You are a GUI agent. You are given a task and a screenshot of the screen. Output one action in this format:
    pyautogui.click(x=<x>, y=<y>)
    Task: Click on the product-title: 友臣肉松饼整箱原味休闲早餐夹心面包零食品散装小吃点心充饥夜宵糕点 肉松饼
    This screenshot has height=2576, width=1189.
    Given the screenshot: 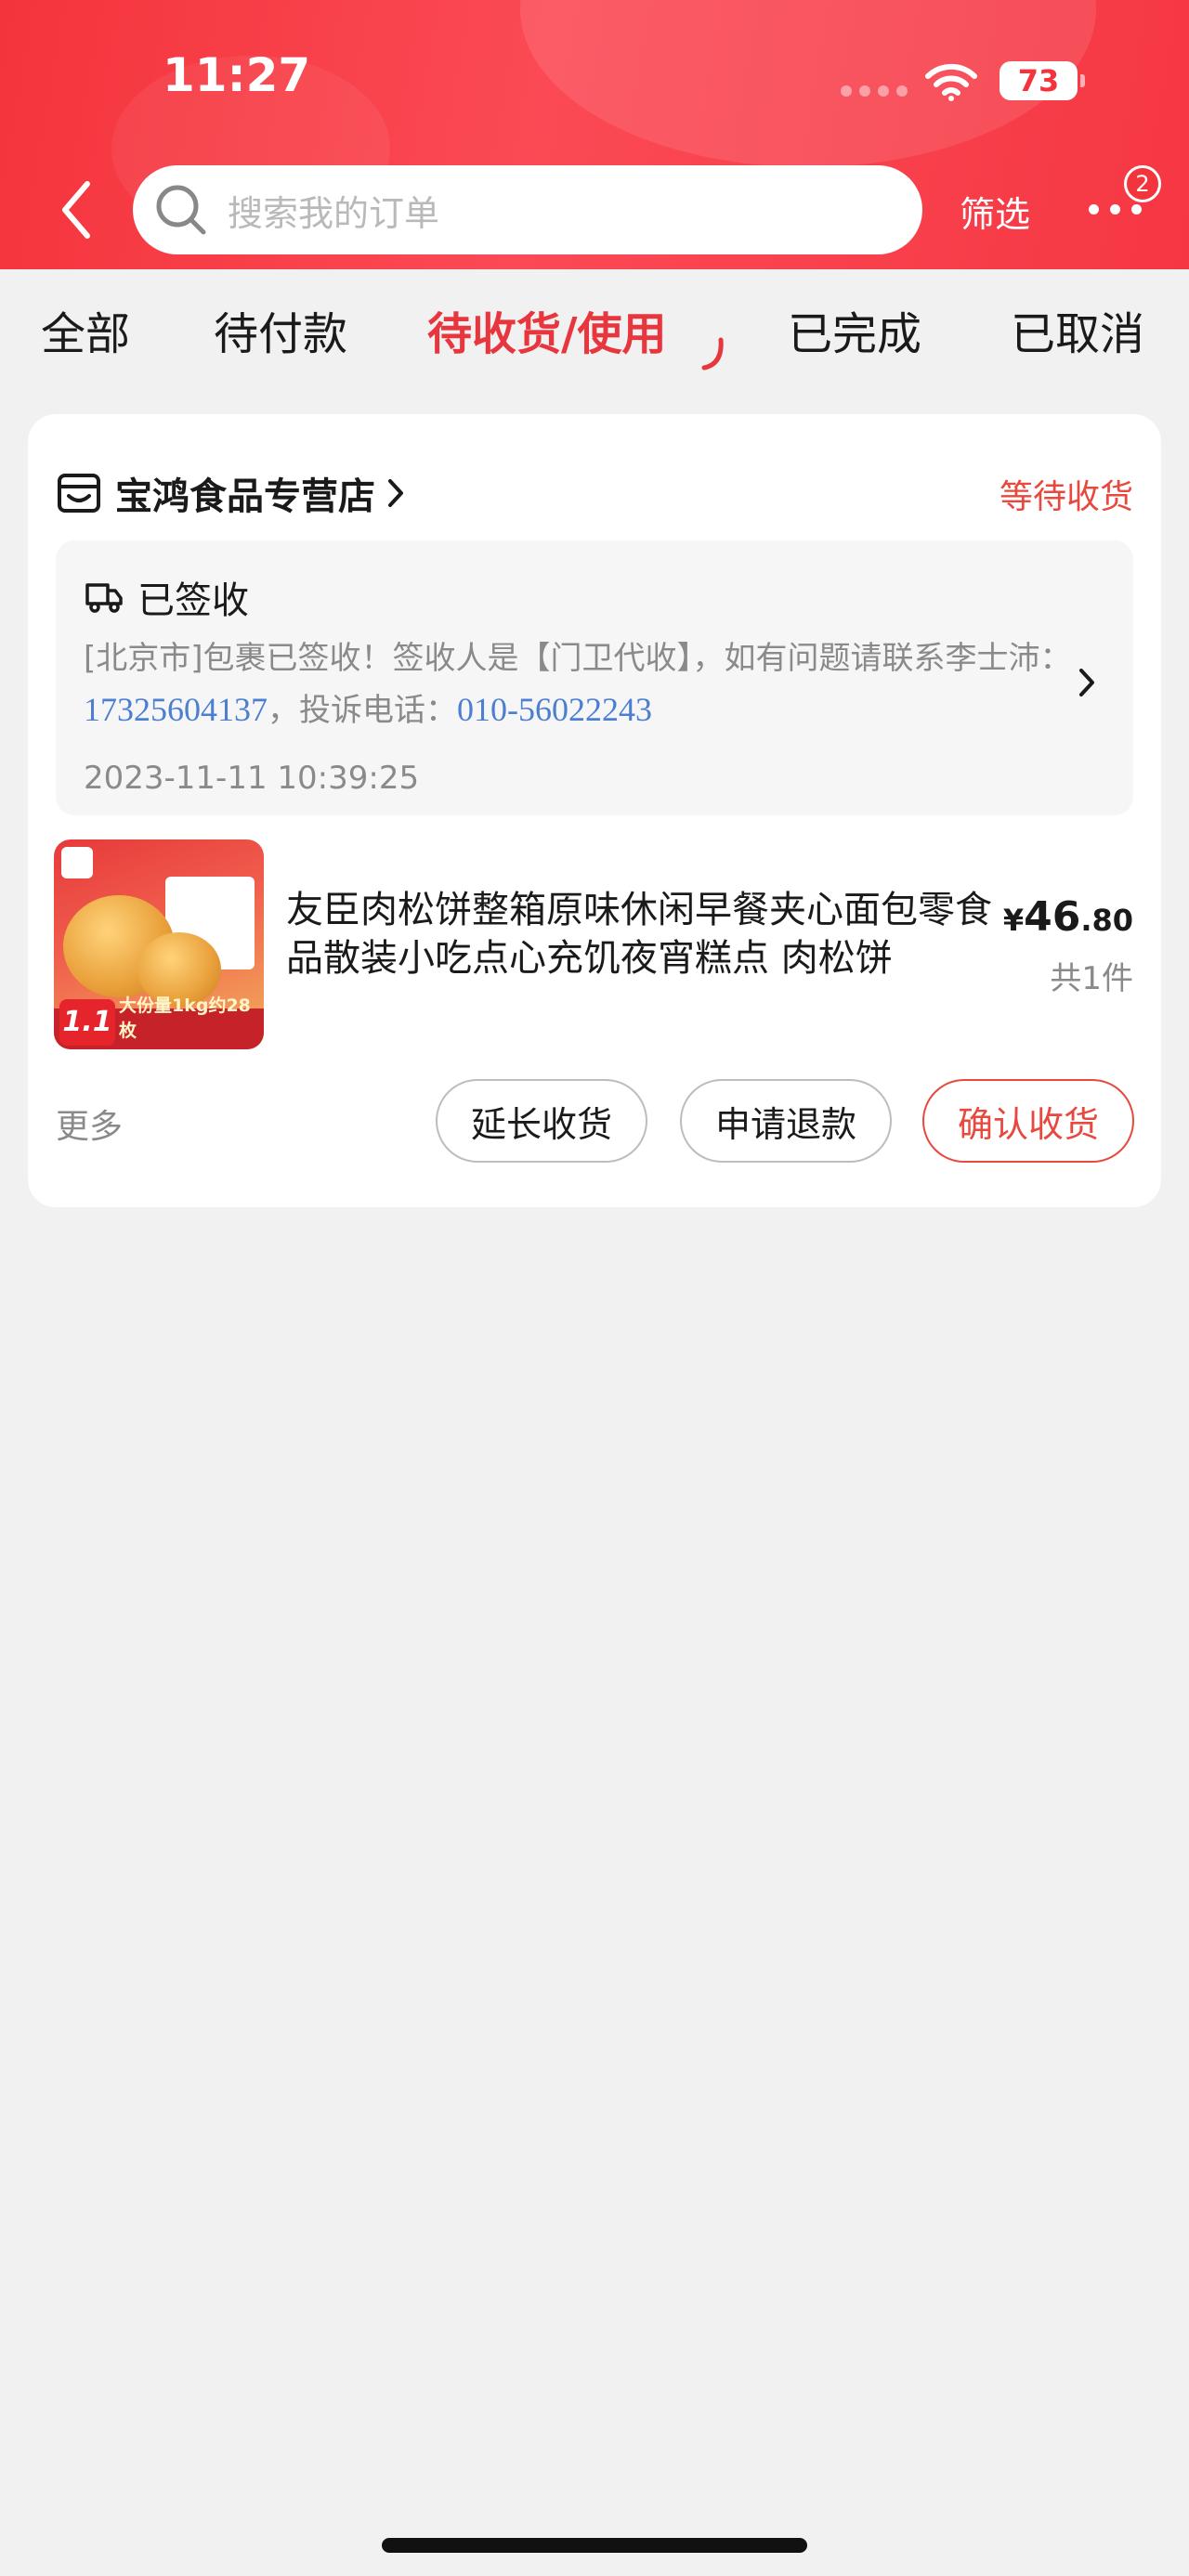 What is the action you would take?
    pyautogui.click(x=639, y=934)
    